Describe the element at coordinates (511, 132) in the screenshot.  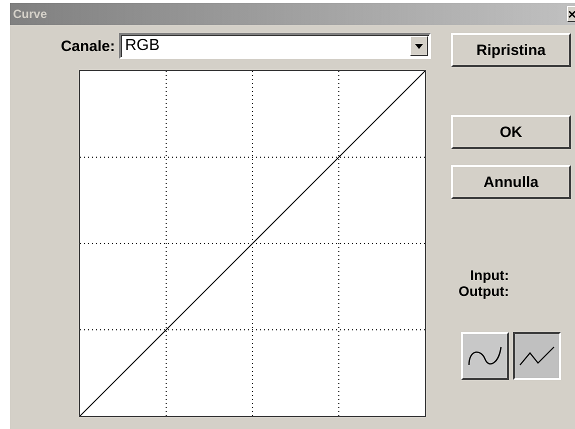
I see `ok-button: OK` at that location.